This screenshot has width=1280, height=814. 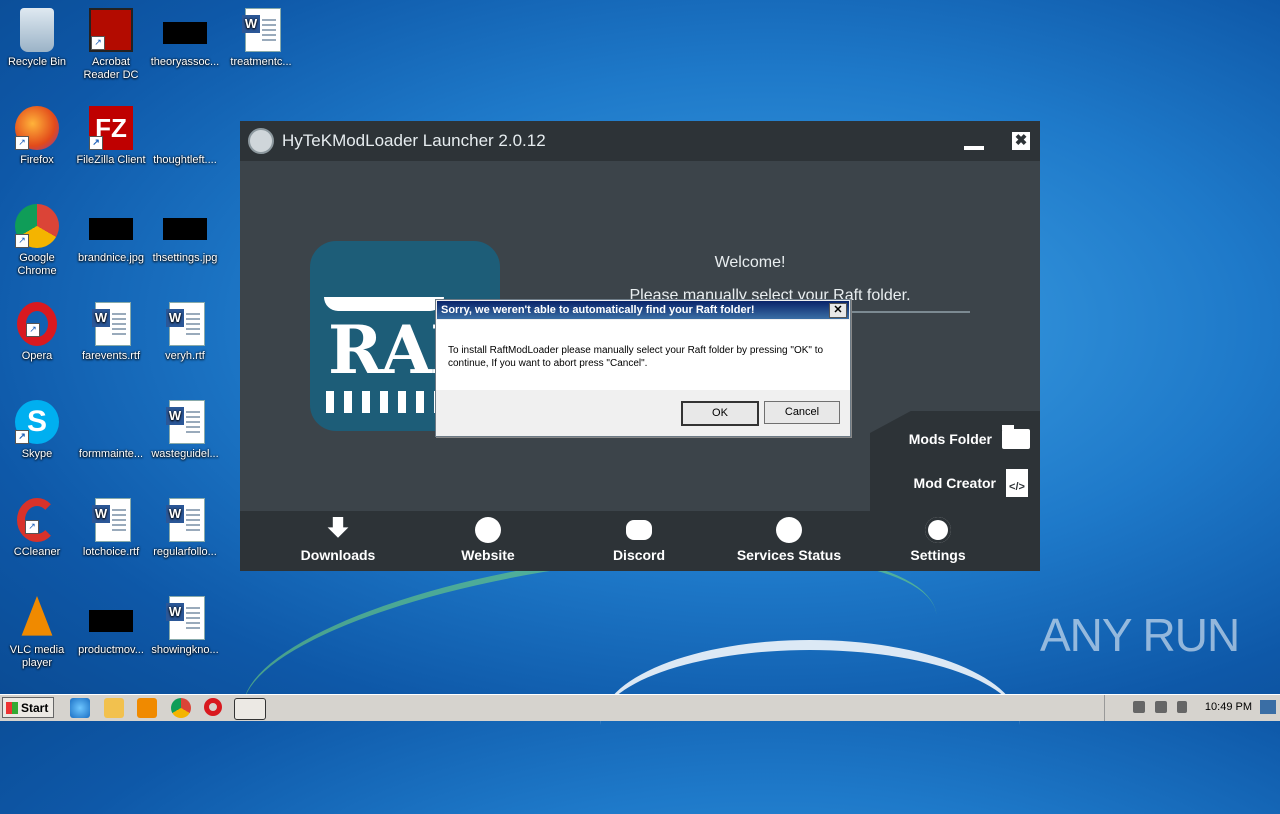 I want to click on acrobat-icon: ↗, so click(x=111, y=30).